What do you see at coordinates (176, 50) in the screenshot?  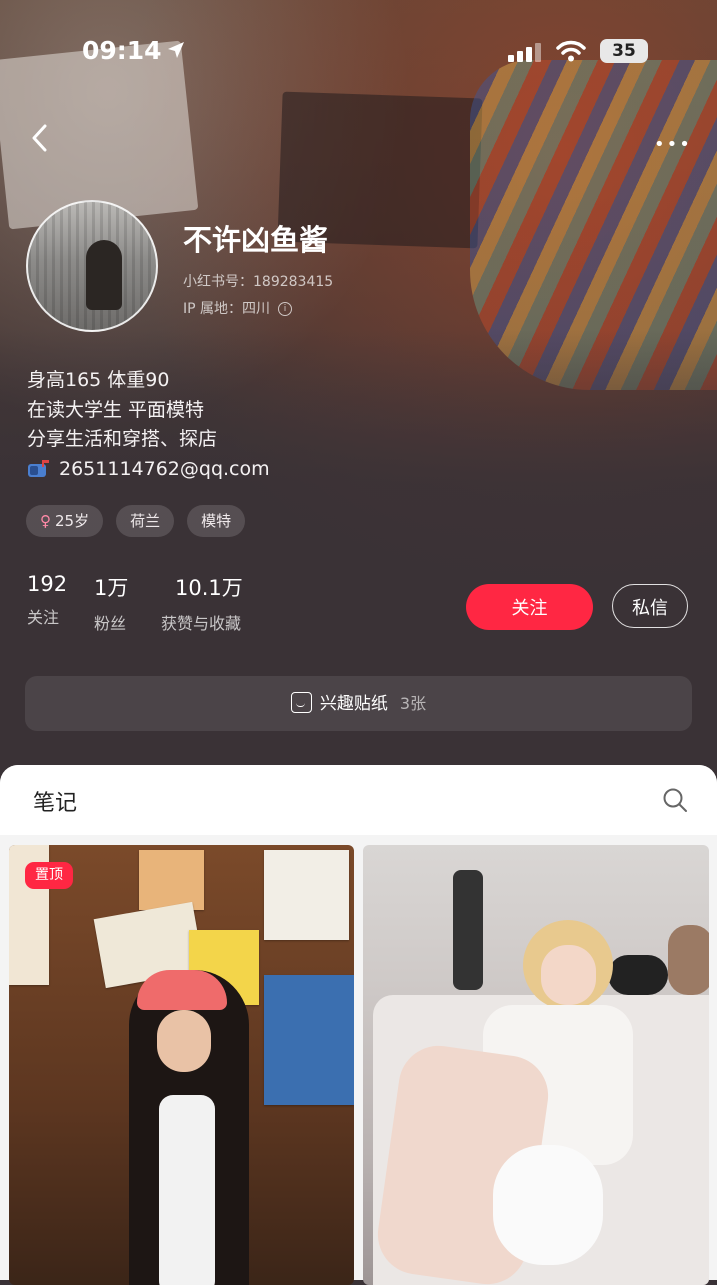 I see `location-arrow-icon` at bounding box center [176, 50].